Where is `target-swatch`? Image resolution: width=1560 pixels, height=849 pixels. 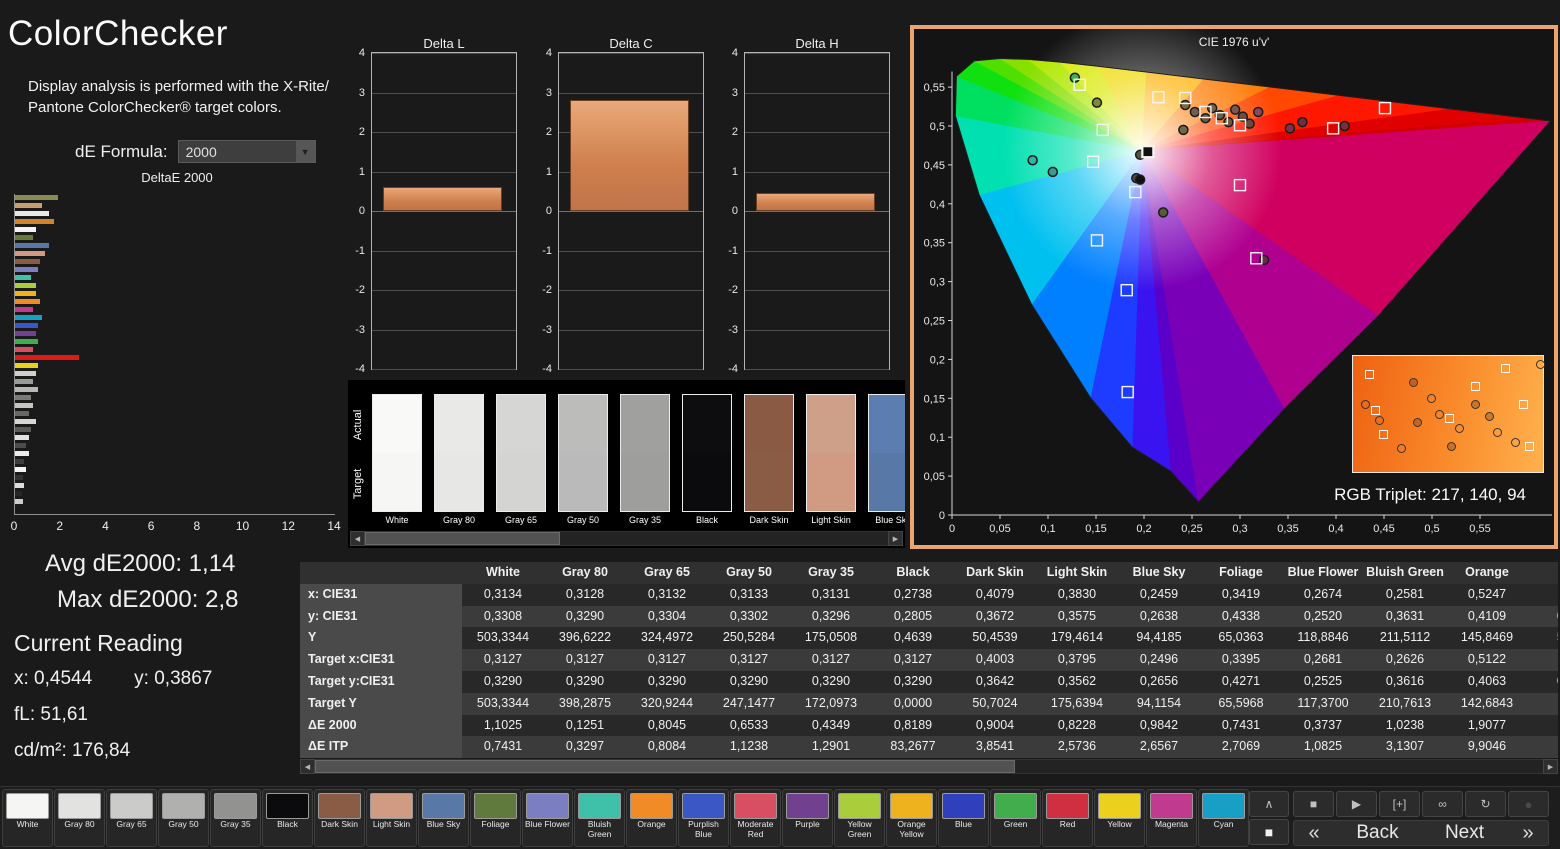
target-swatch is located at coordinates (707, 482).